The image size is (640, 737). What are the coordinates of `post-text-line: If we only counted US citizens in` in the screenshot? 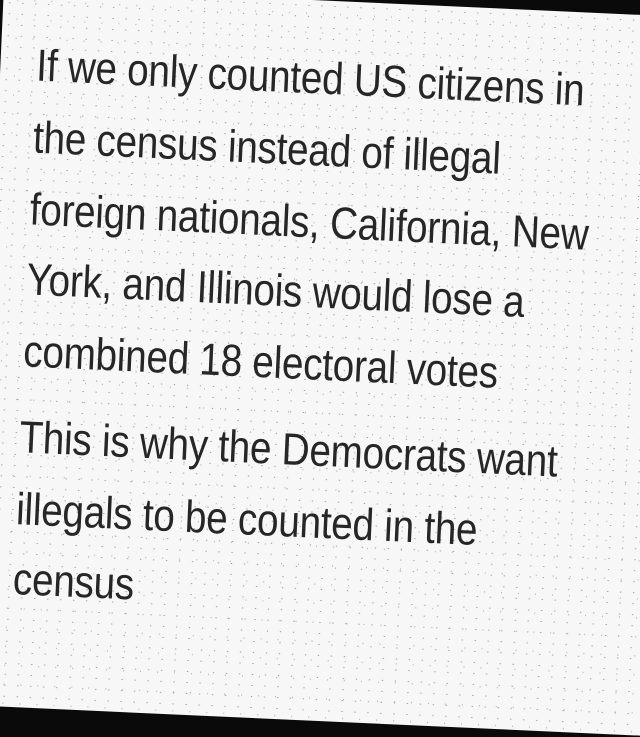 It's located at (310, 77).